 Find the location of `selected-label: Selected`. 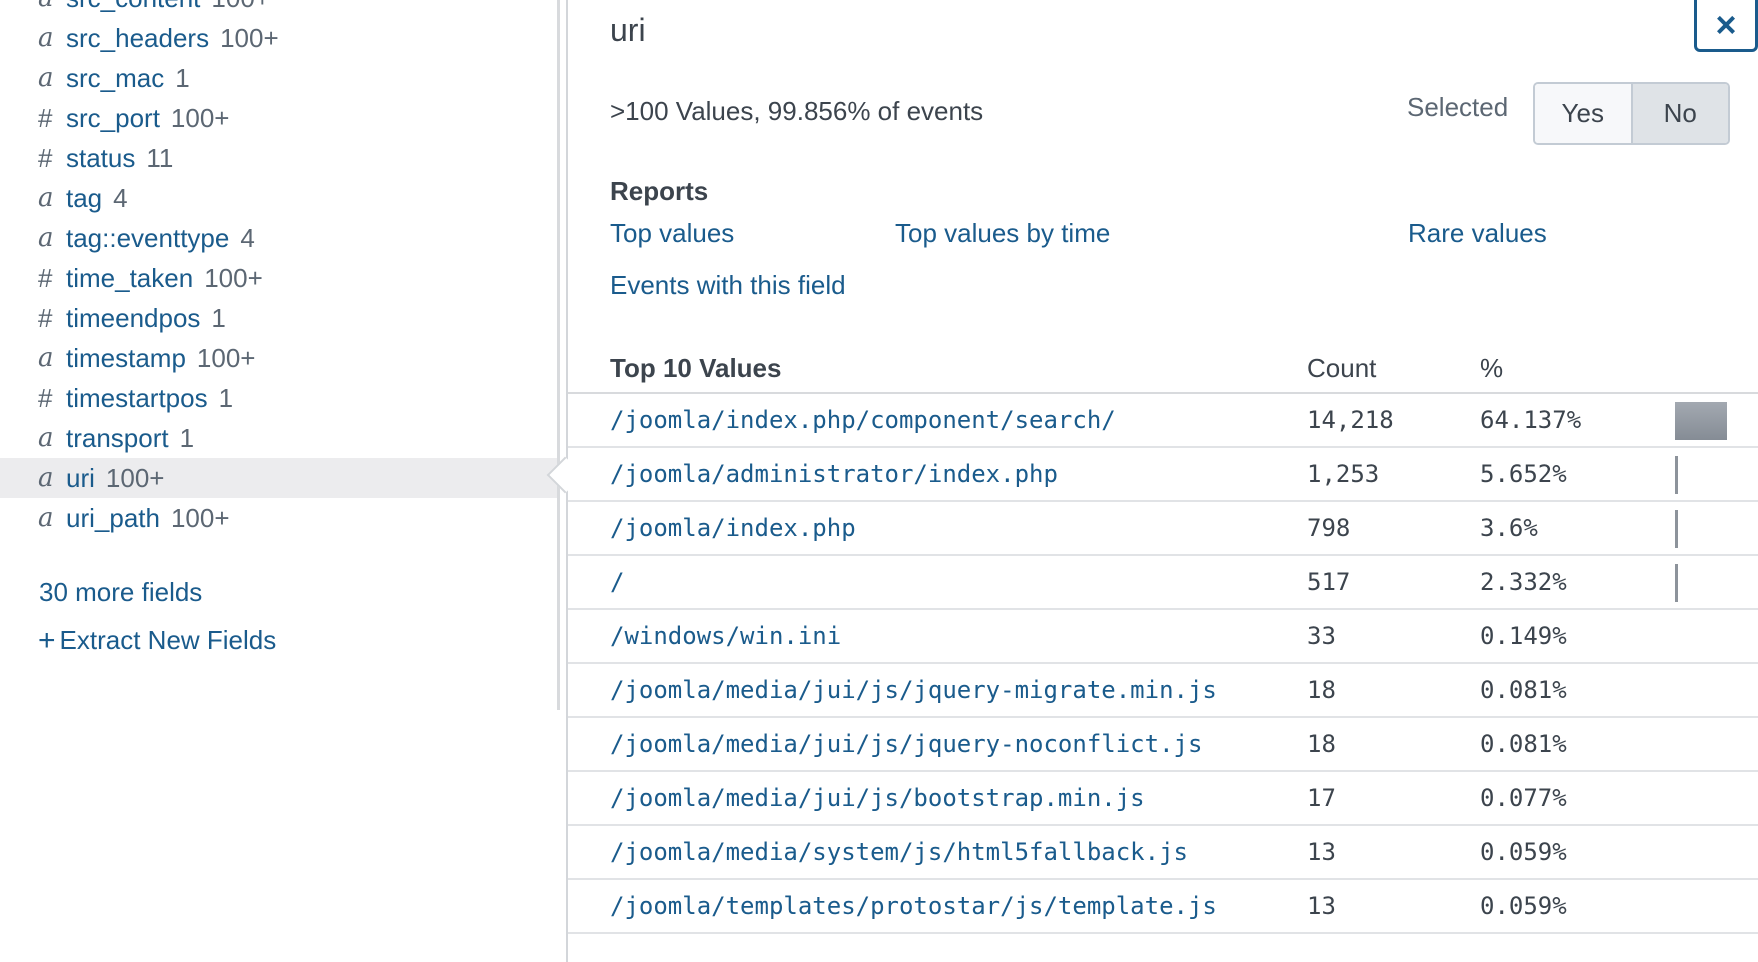

selected-label: Selected is located at coordinates (1458, 107).